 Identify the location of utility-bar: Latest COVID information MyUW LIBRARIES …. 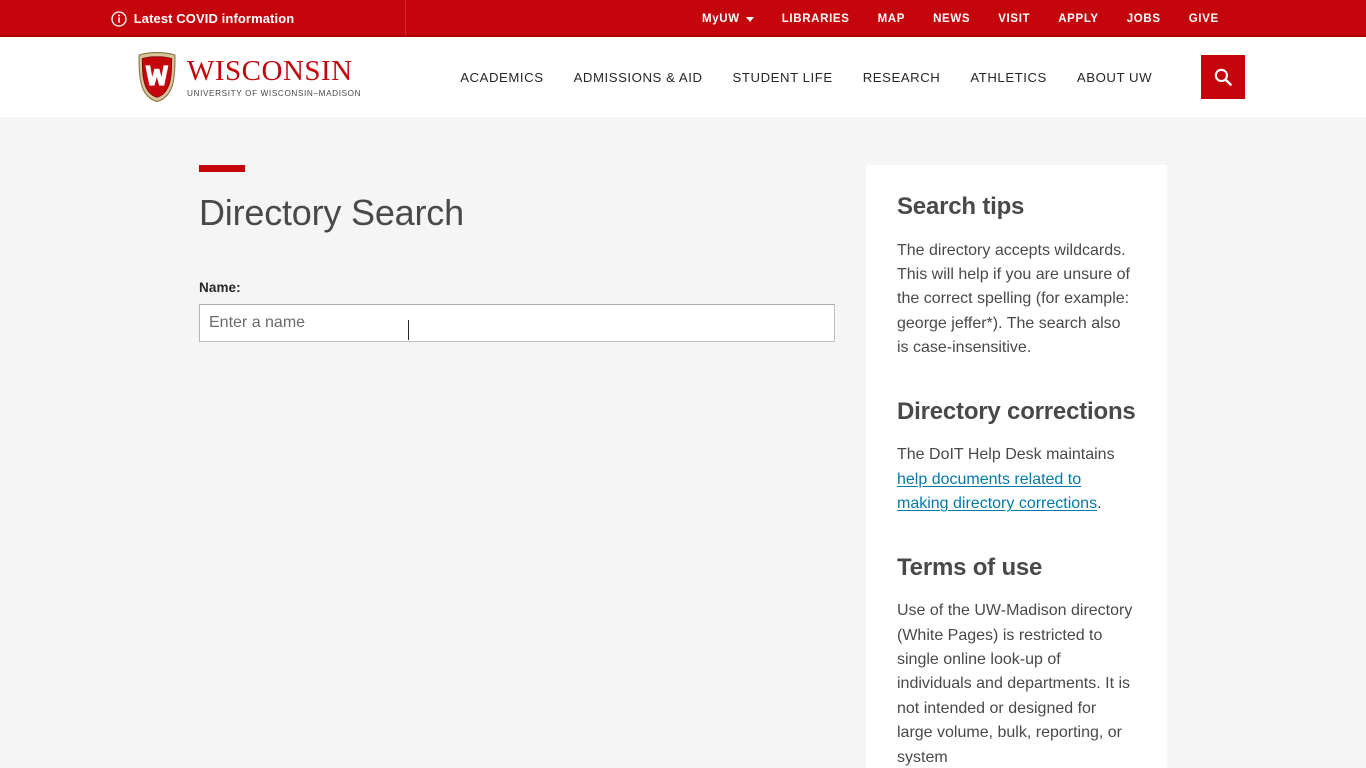
(683, 18).